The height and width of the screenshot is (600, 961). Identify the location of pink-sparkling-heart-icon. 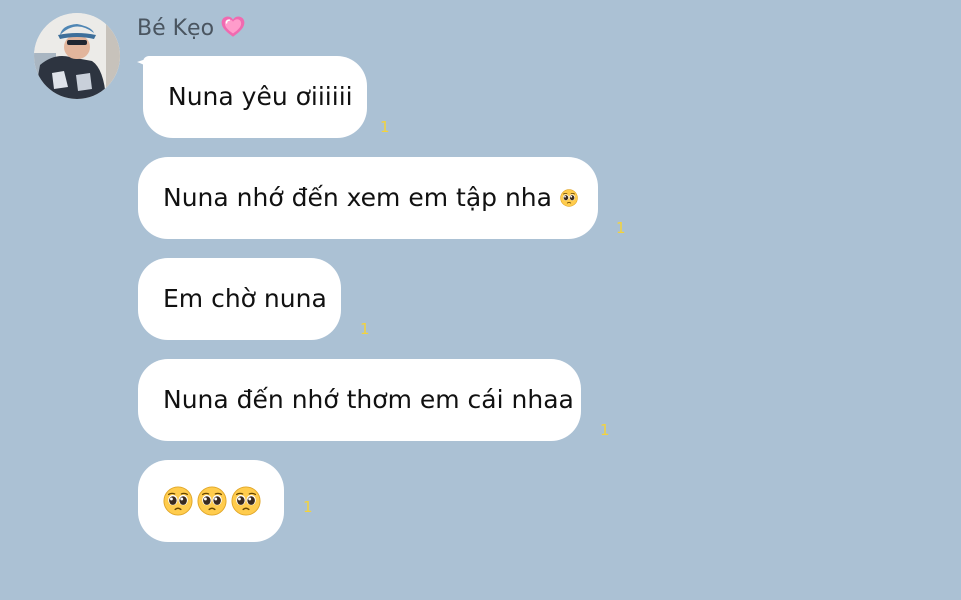
(233, 26).